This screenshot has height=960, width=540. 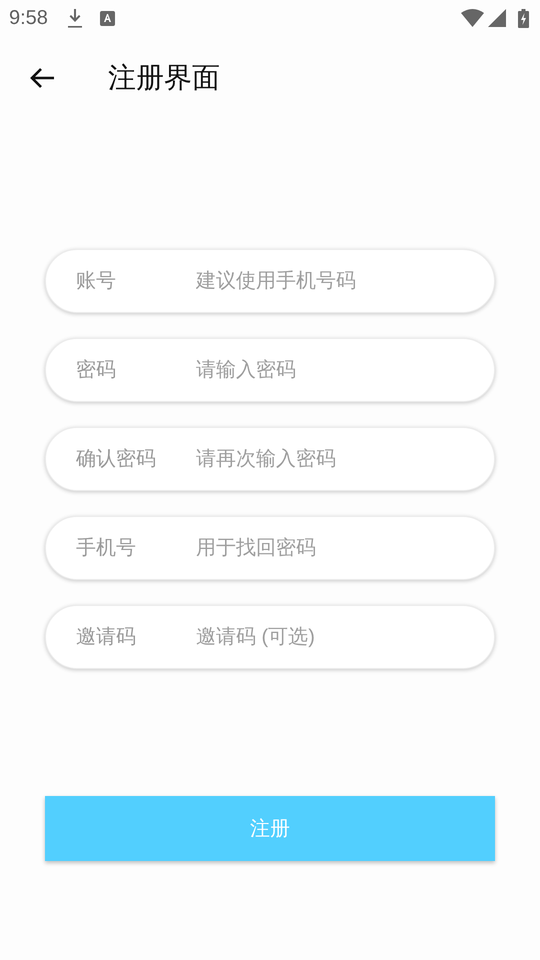 What do you see at coordinates (106, 637) in the screenshot?
I see `field-label: 邀请码` at bounding box center [106, 637].